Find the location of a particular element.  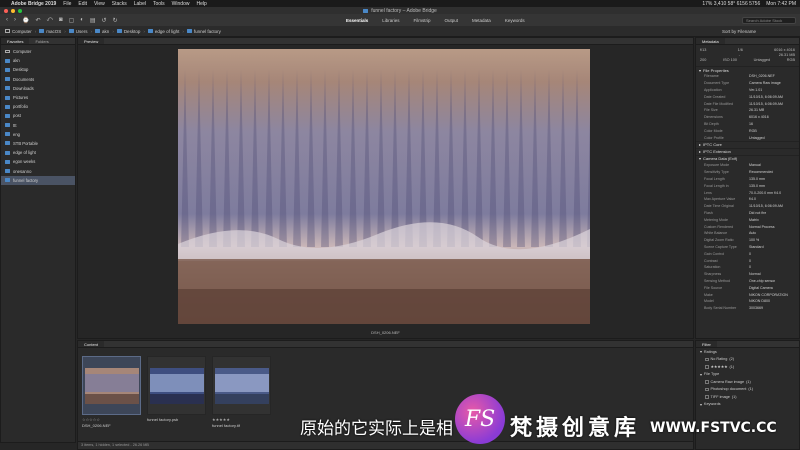

sidebar-item: Downloads is located at coordinates (38, 88).